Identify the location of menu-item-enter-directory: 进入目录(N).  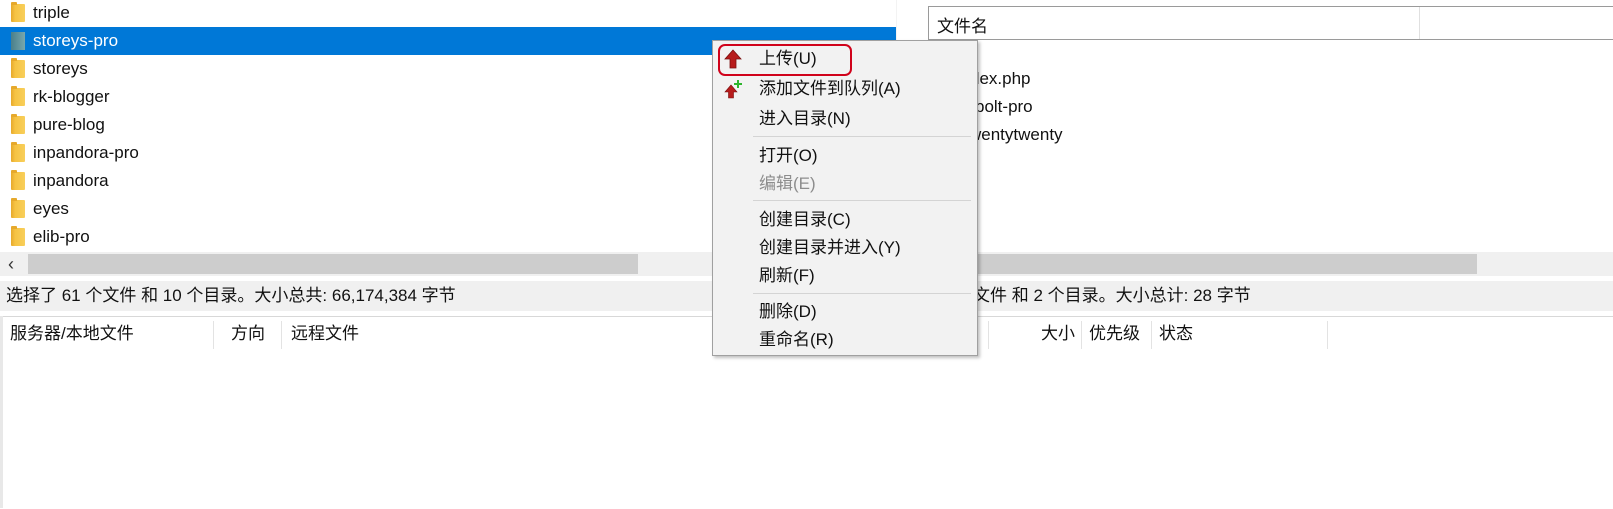
(845, 119).